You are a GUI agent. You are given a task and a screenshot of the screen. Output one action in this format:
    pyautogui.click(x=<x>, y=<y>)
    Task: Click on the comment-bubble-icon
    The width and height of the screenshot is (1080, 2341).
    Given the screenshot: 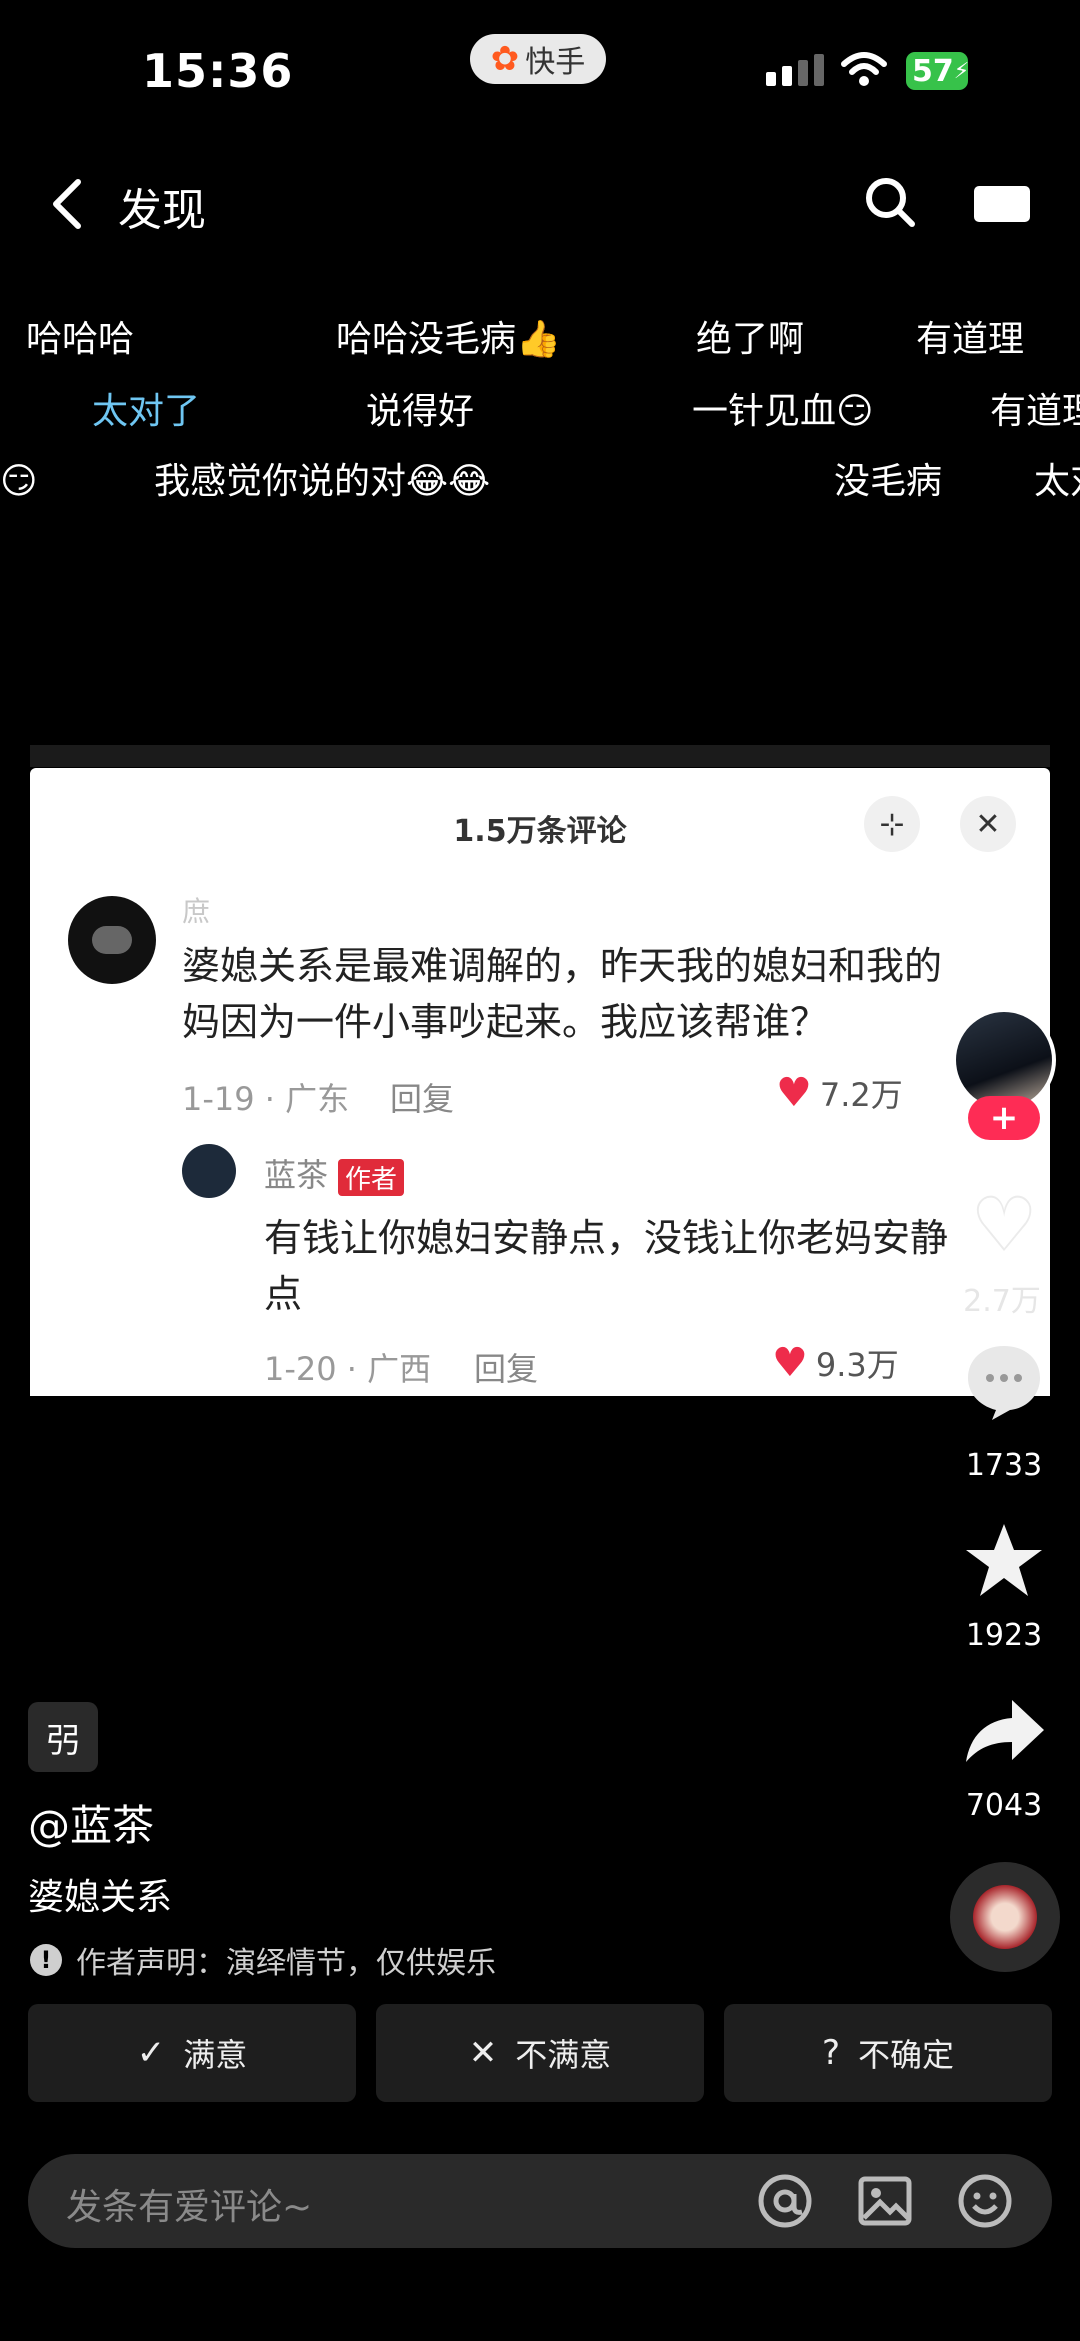 What is the action you would take?
    pyautogui.click(x=1004, y=1382)
    